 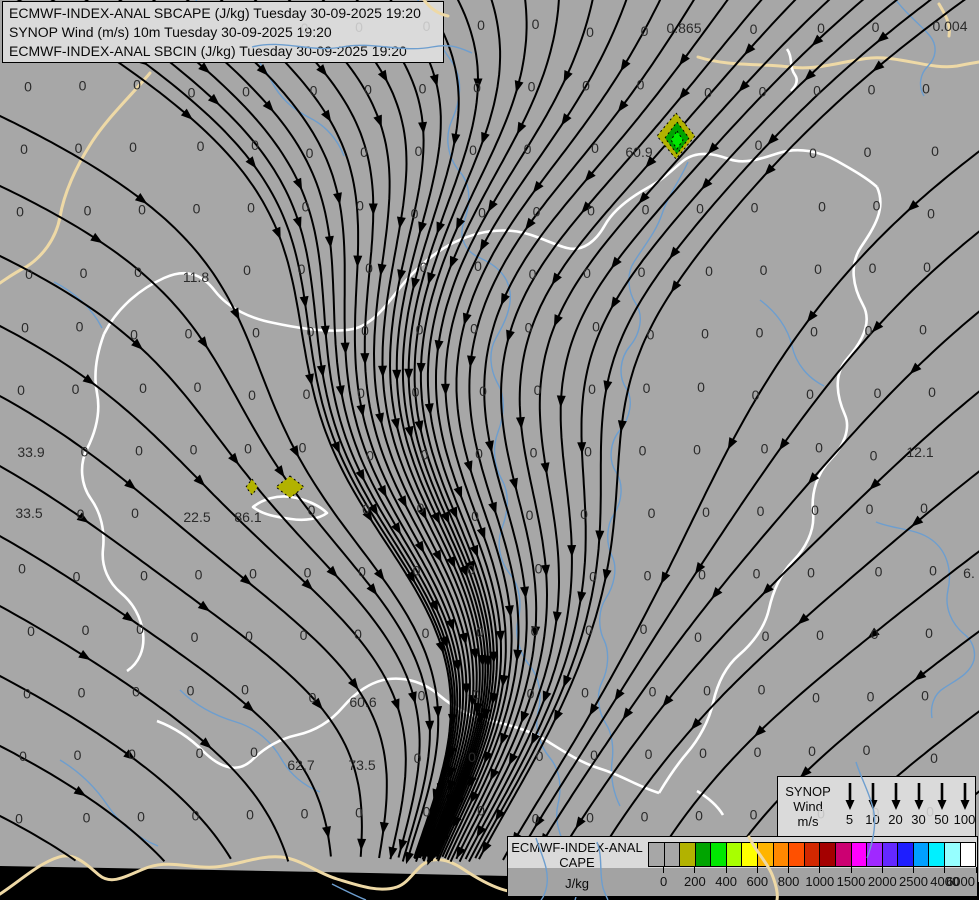 I want to click on wind-legend-title-line2: Wind, so click(x=808, y=806).